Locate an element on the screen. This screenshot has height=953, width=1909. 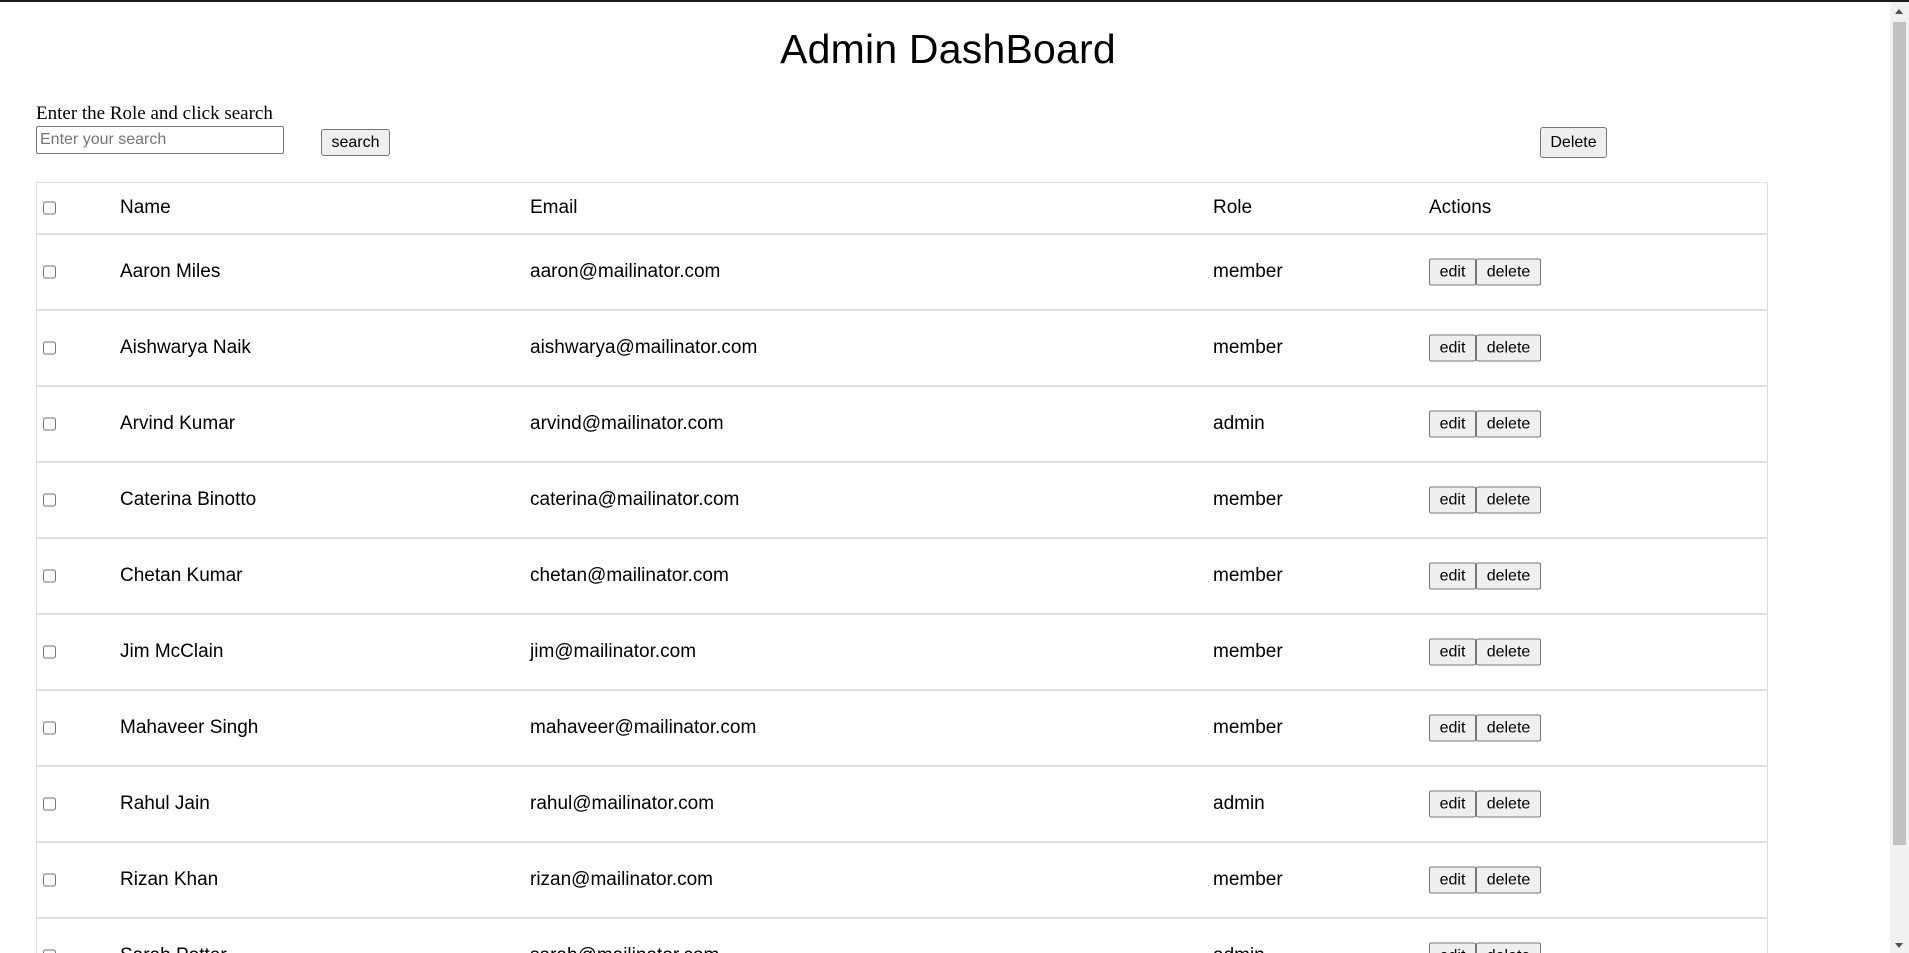
user-name: Rizan Khan is located at coordinates (169, 879).